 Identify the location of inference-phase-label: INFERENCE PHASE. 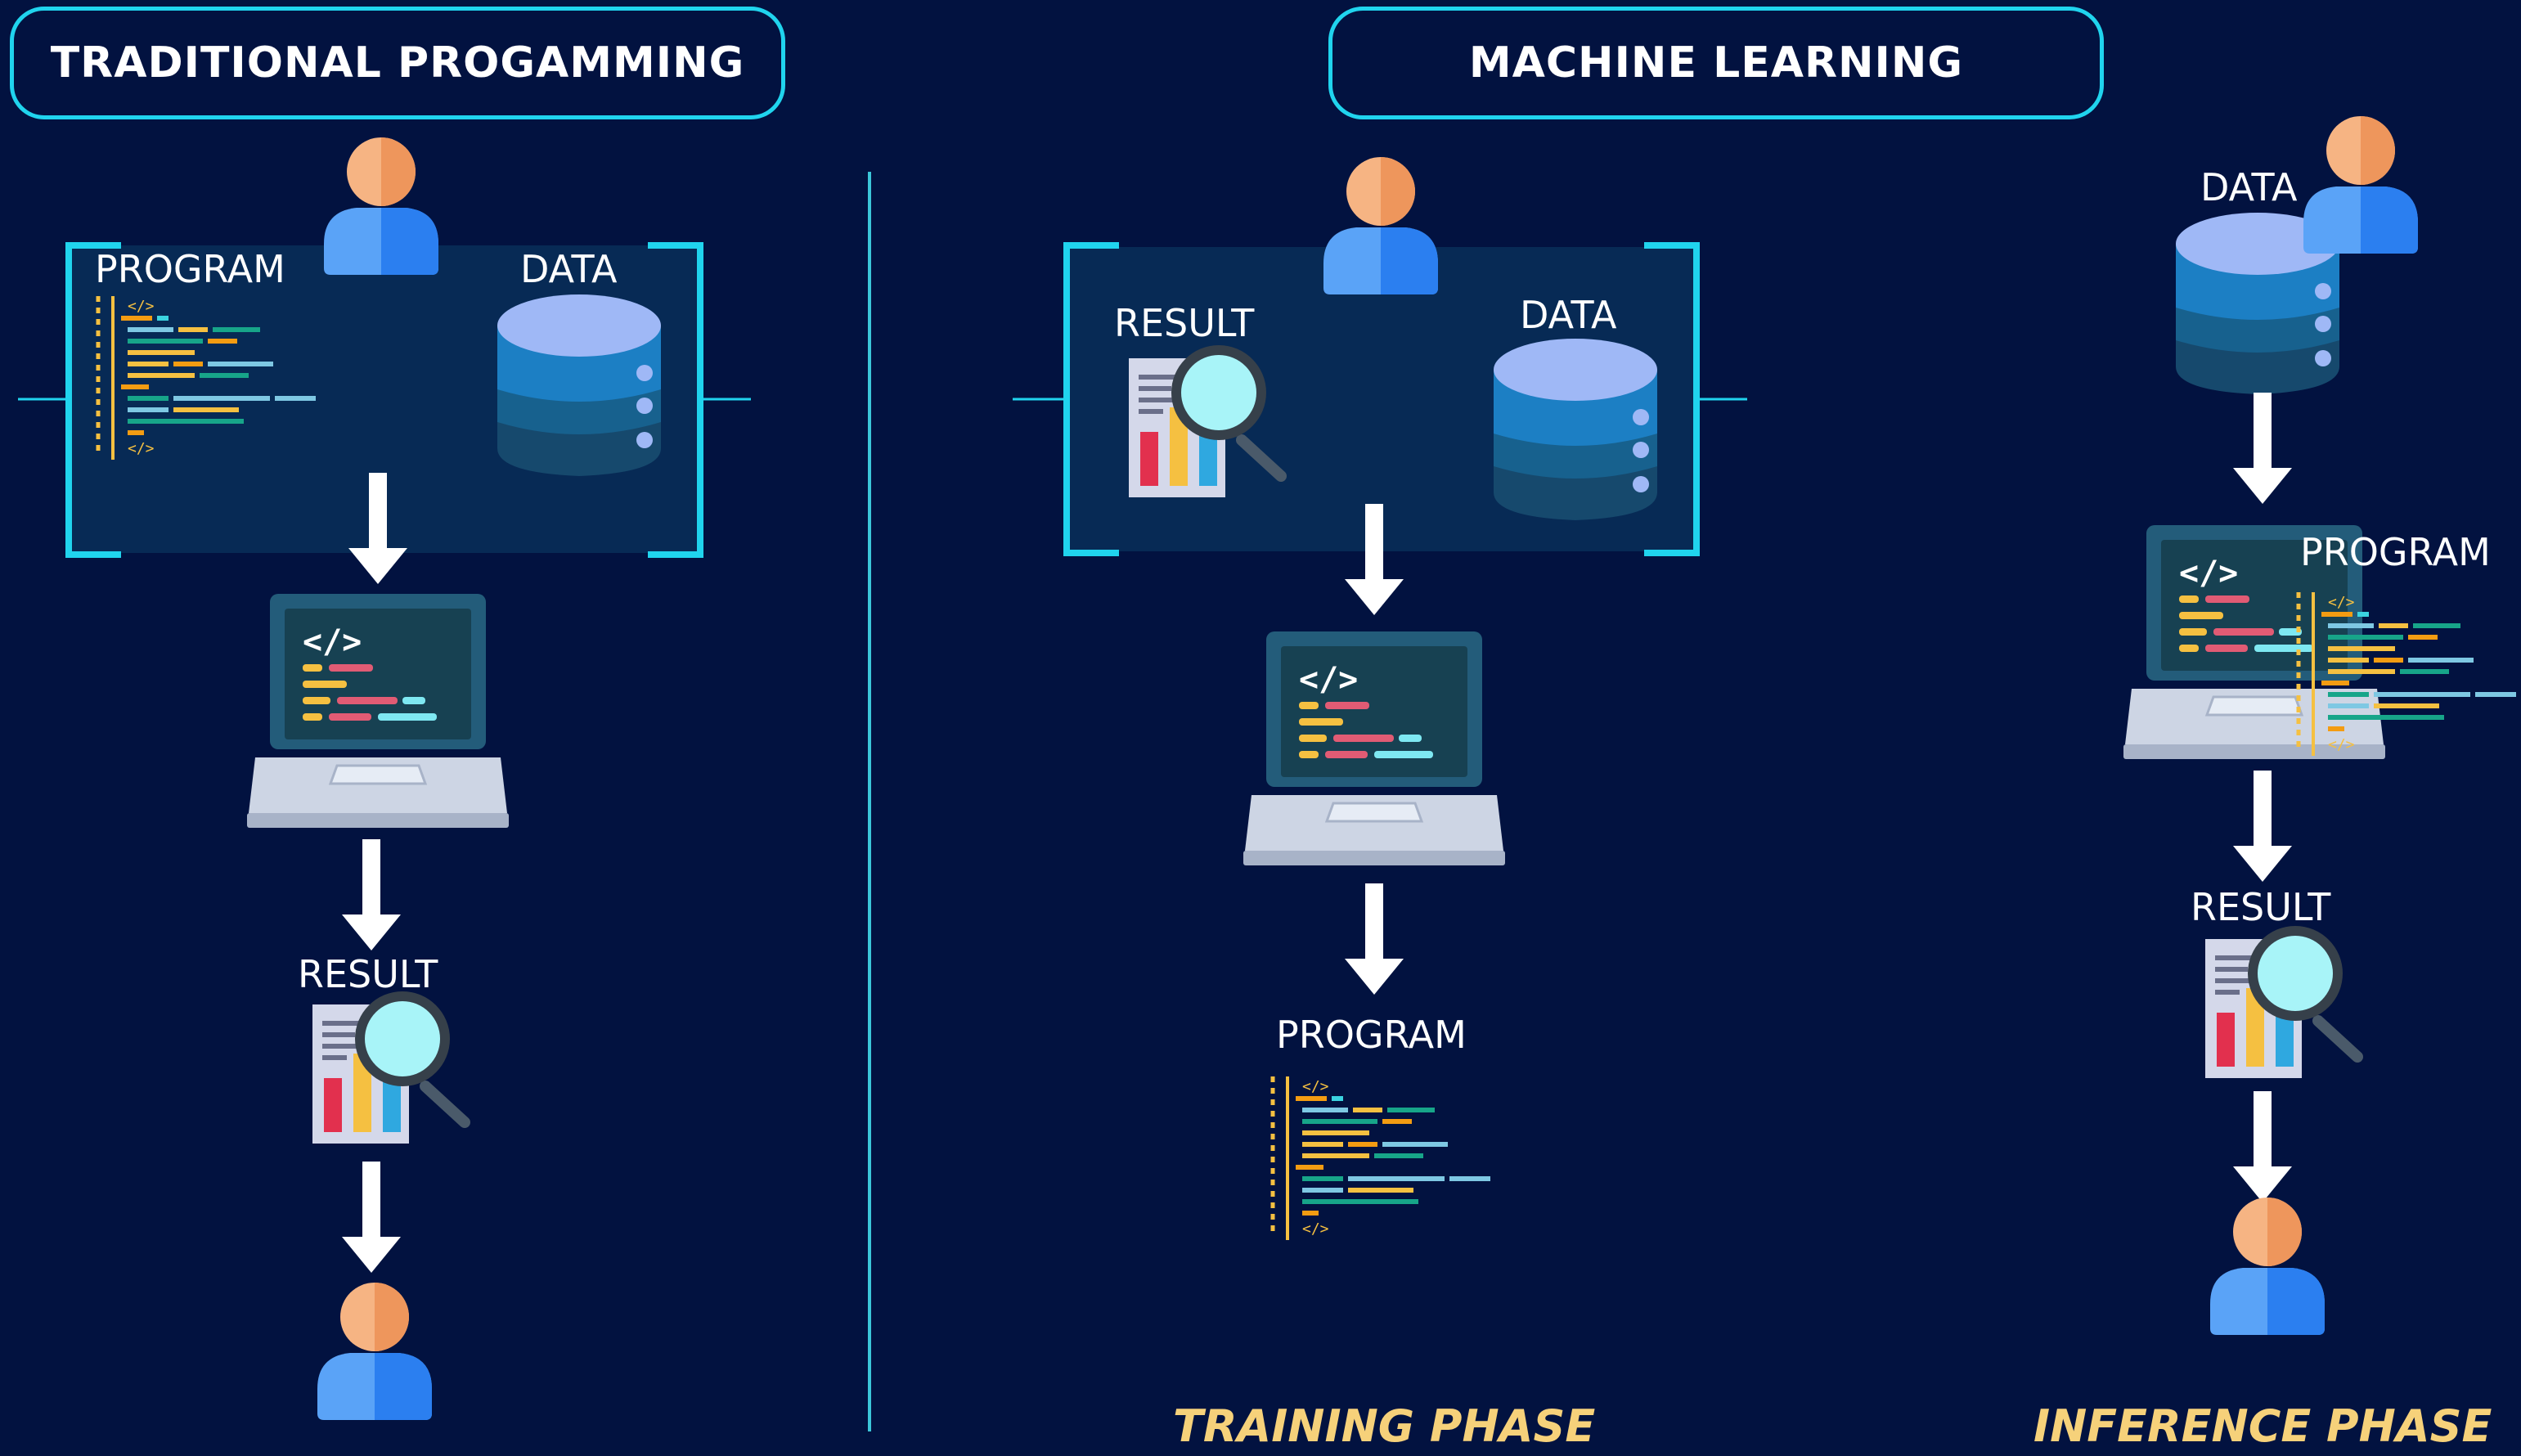
(2263, 1426).